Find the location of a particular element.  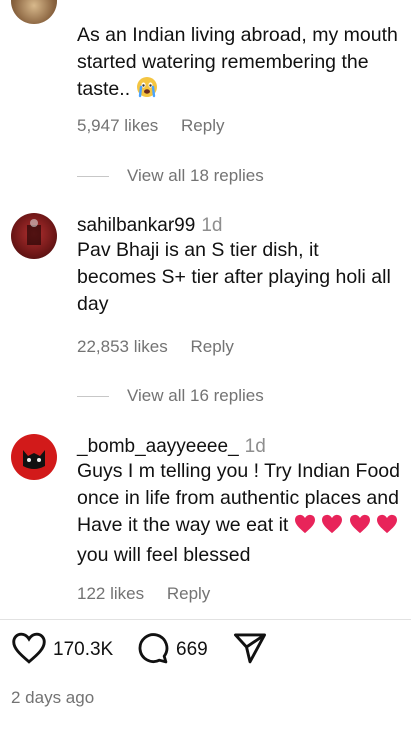

post-actions: 170.3K 669 is located at coordinates (205, 650).